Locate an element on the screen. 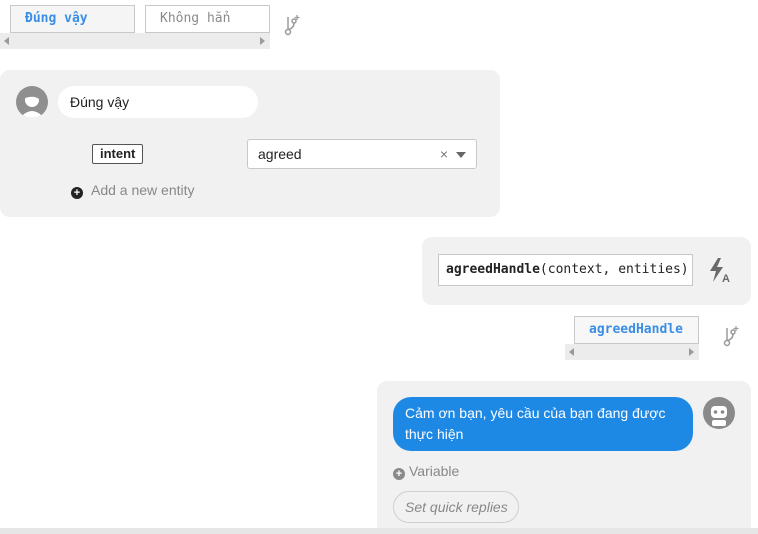  handler-variant-scrollbar is located at coordinates (632, 352).